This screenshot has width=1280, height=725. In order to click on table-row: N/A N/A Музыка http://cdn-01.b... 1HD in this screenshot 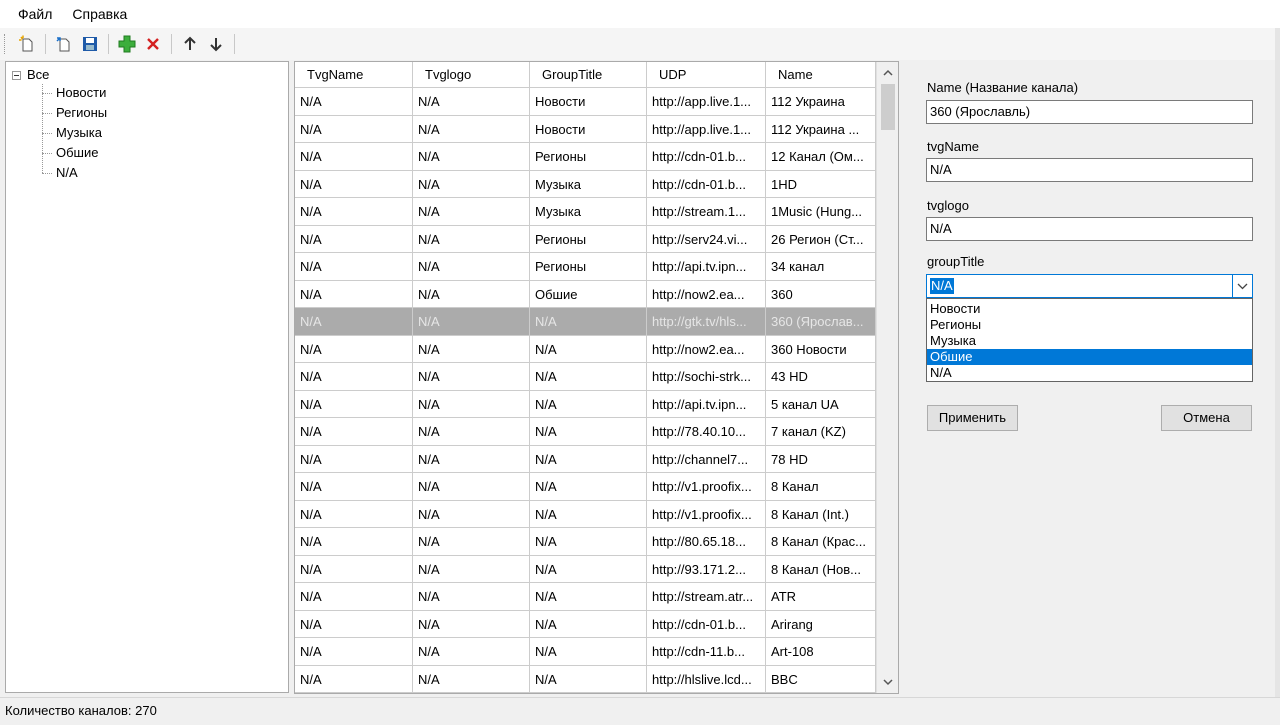, I will do `click(586, 184)`.